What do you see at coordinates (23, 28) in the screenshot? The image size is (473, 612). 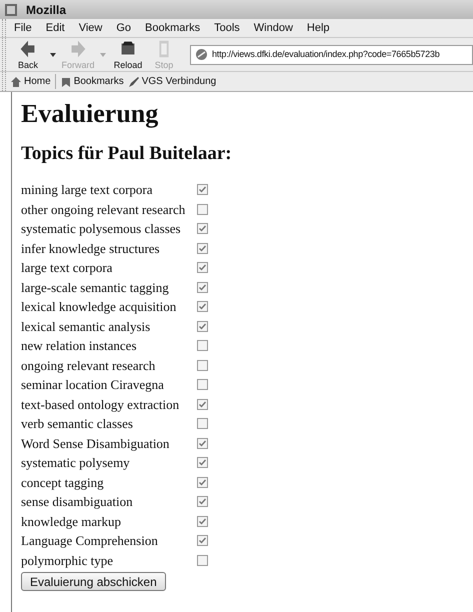 I see `menu-item: File` at bounding box center [23, 28].